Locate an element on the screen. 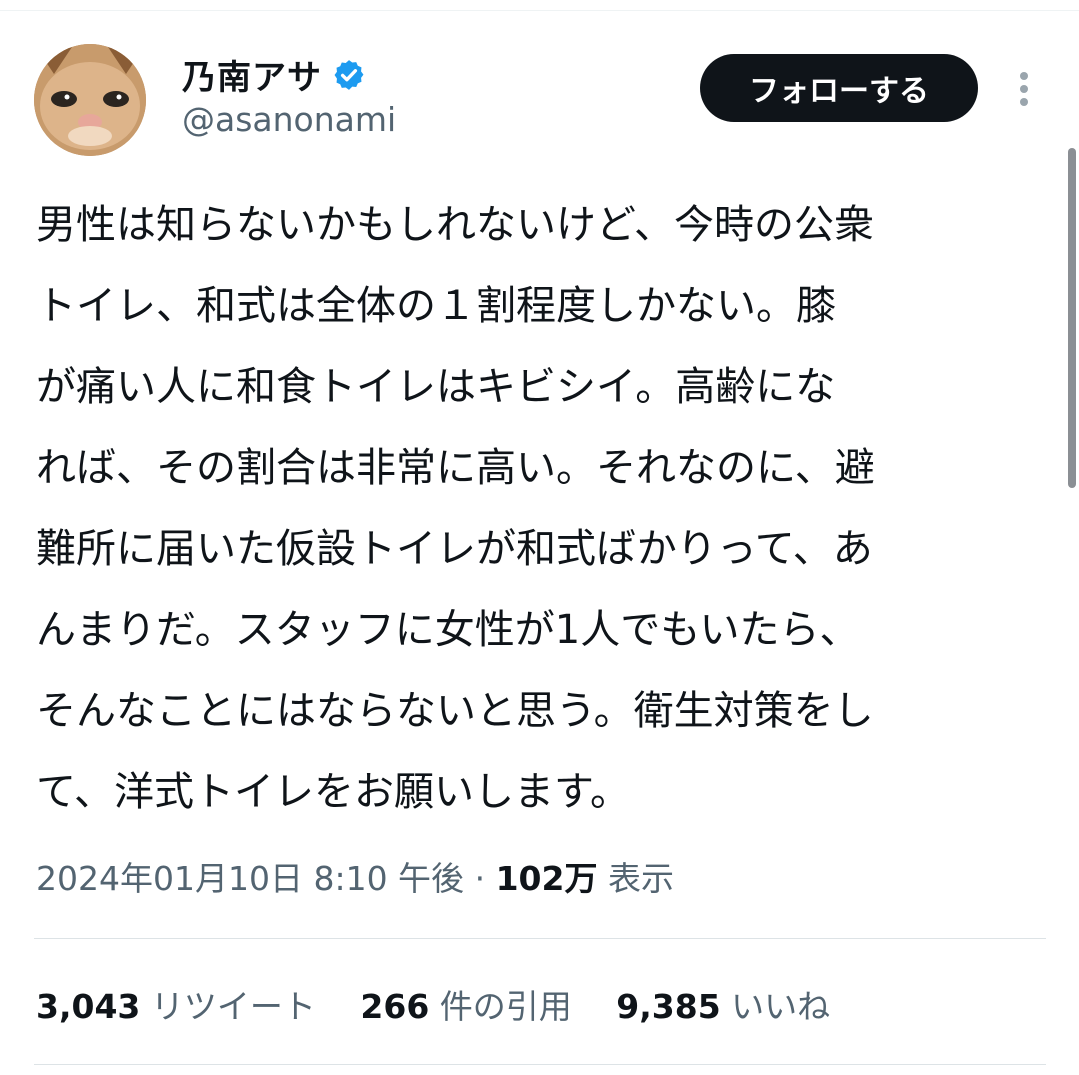 The image size is (1079, 1075). cat-avatar-icon is located at coordinates (90, 100).